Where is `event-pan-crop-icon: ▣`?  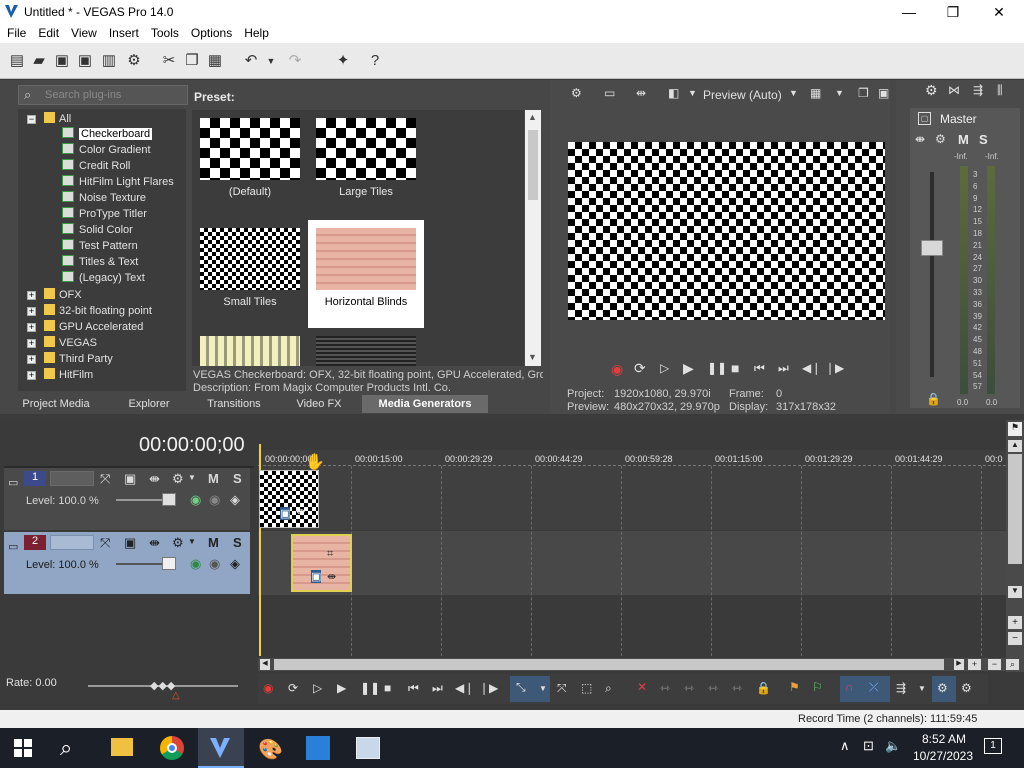
event-pan-crop-icon: ▣ is located at coordinates (285, 513).